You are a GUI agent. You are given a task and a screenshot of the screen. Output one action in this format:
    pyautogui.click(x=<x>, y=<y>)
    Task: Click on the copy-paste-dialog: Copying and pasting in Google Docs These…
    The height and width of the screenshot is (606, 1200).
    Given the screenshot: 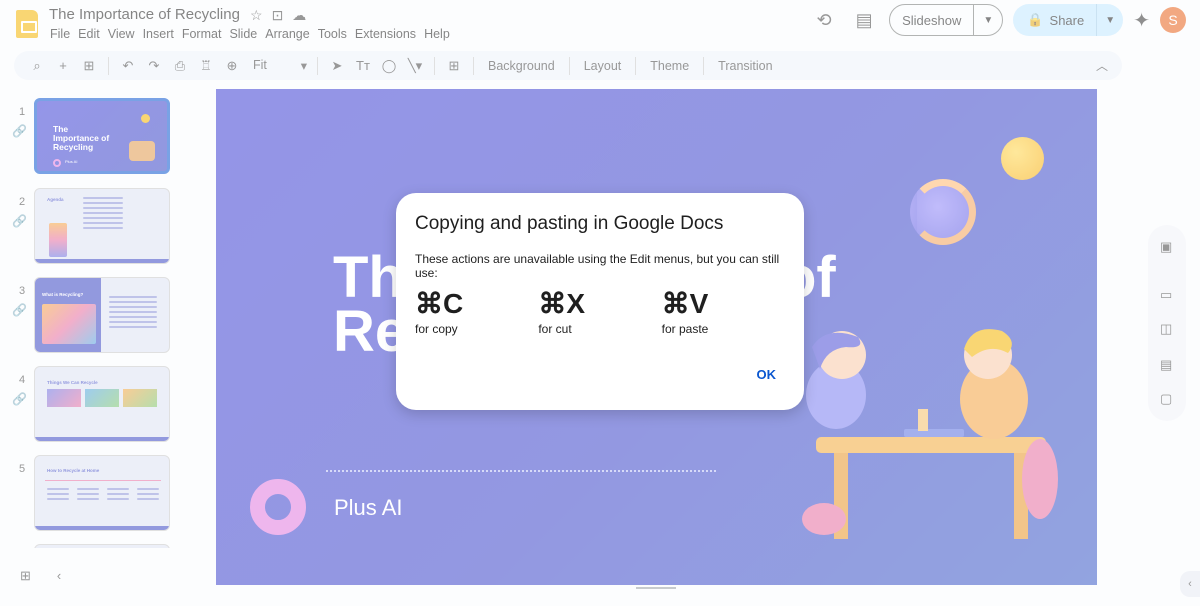 What is the action you would take?
    pyautogui.click(x=600, y=301)
    